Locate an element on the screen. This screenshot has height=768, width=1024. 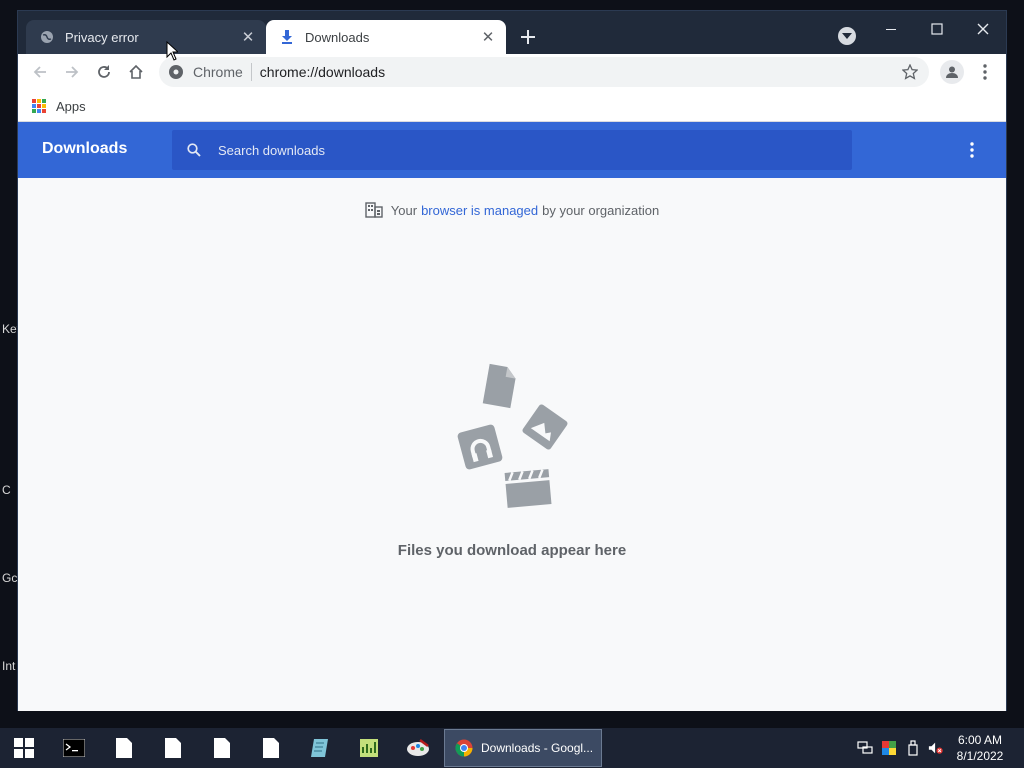
arrow-left-icon is located at coordinates (39, 72).